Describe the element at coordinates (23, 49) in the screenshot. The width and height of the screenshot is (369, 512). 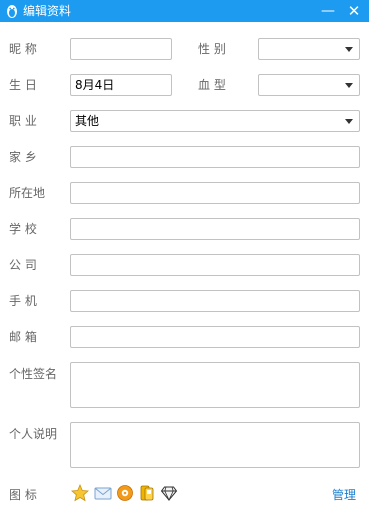
I see `nickname-label: 昵 称` at that location.